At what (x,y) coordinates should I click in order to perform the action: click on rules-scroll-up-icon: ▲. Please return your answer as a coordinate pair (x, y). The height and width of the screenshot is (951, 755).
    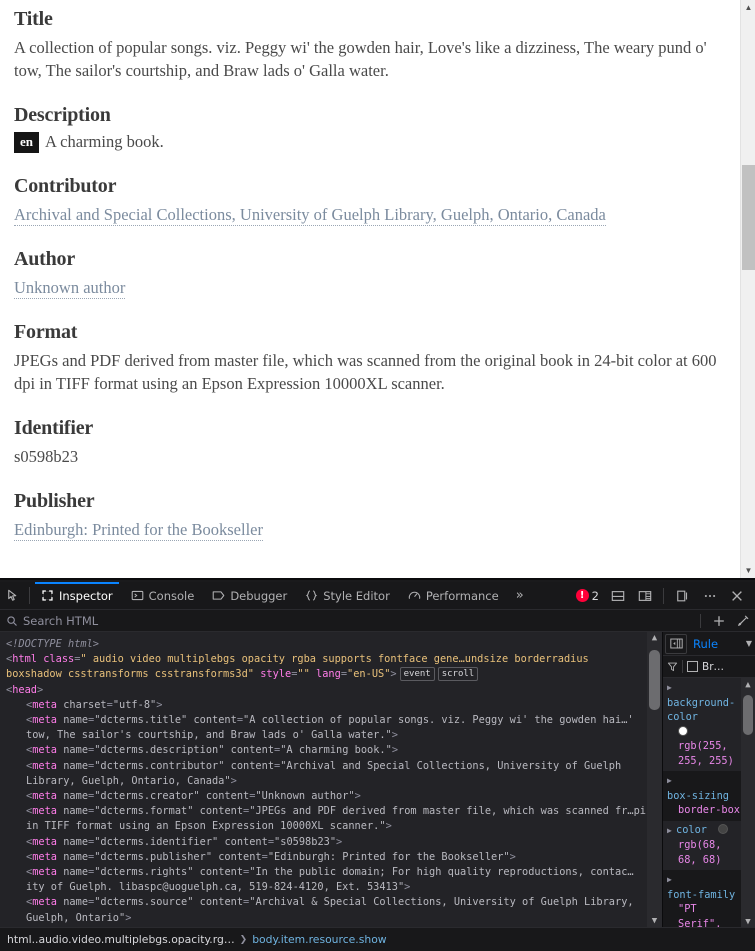
    Looking at the image, I should click on (748, 685).